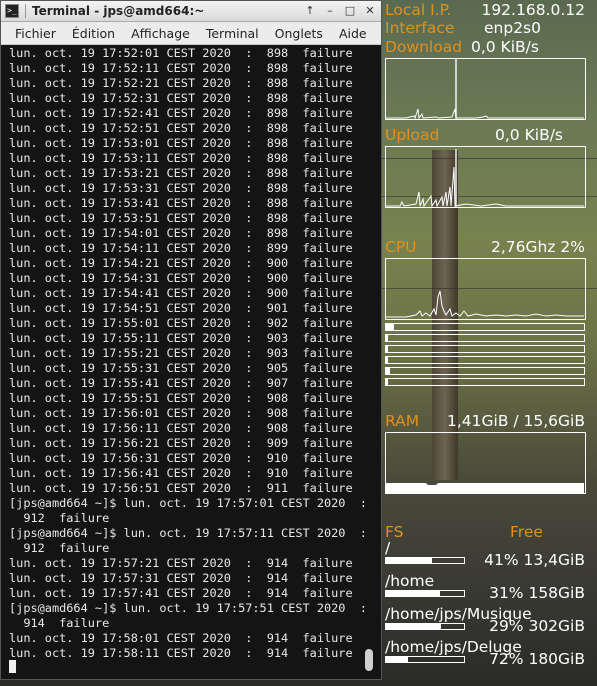 The width and height of the screenshot is (597, 686). Describe the element at coordinates (299, 33) in the screenshot. I see `menu-onglets: Onglets` at that location.